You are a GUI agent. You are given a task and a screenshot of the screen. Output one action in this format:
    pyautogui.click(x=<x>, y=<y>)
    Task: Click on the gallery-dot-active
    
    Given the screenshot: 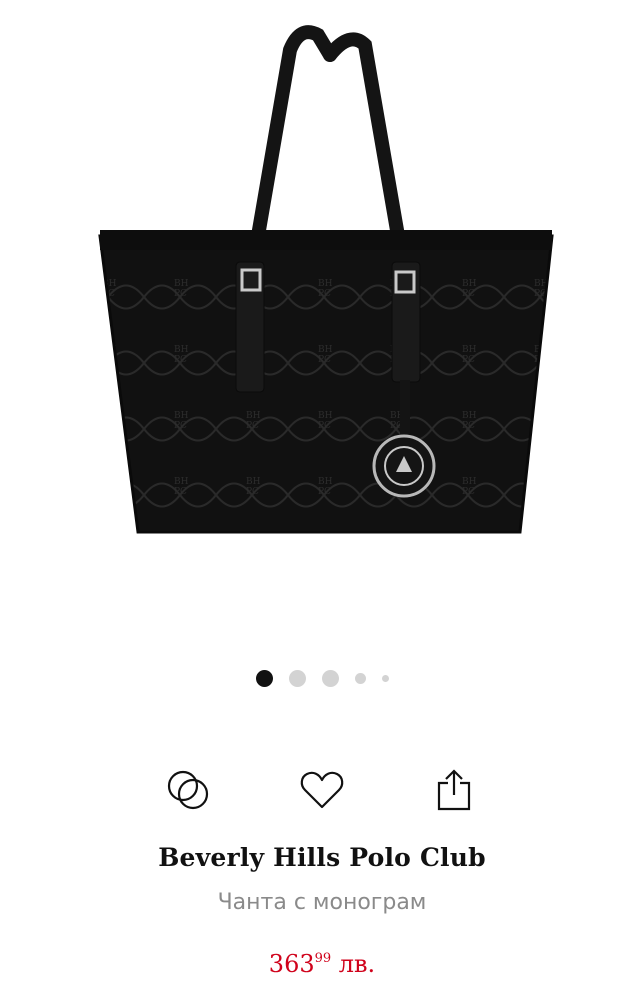 What is the action you would take?
    pyautogui.click(x=264, y=678)
    